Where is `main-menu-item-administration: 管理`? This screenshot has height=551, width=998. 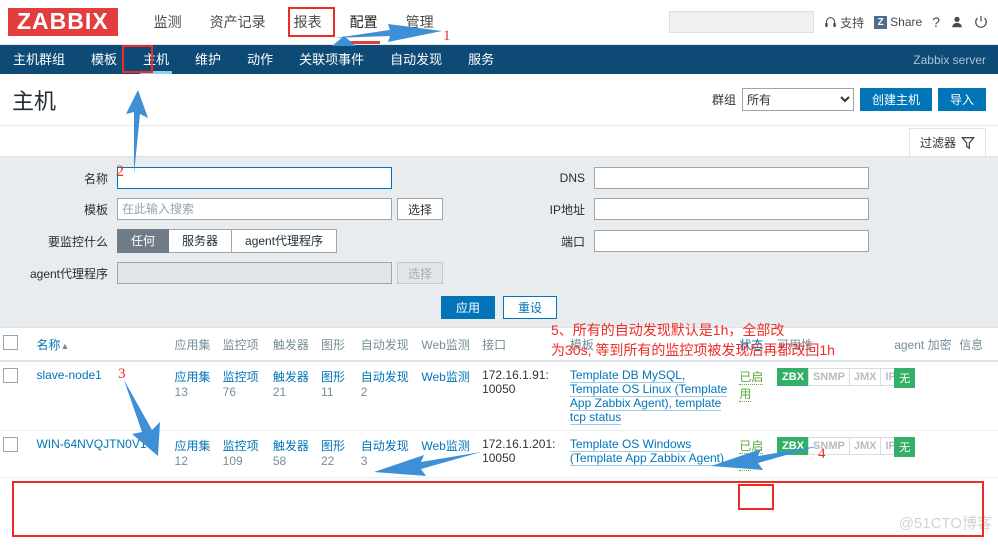
main-menu-item-administration: 管理 is located at coordinates (420, 22).